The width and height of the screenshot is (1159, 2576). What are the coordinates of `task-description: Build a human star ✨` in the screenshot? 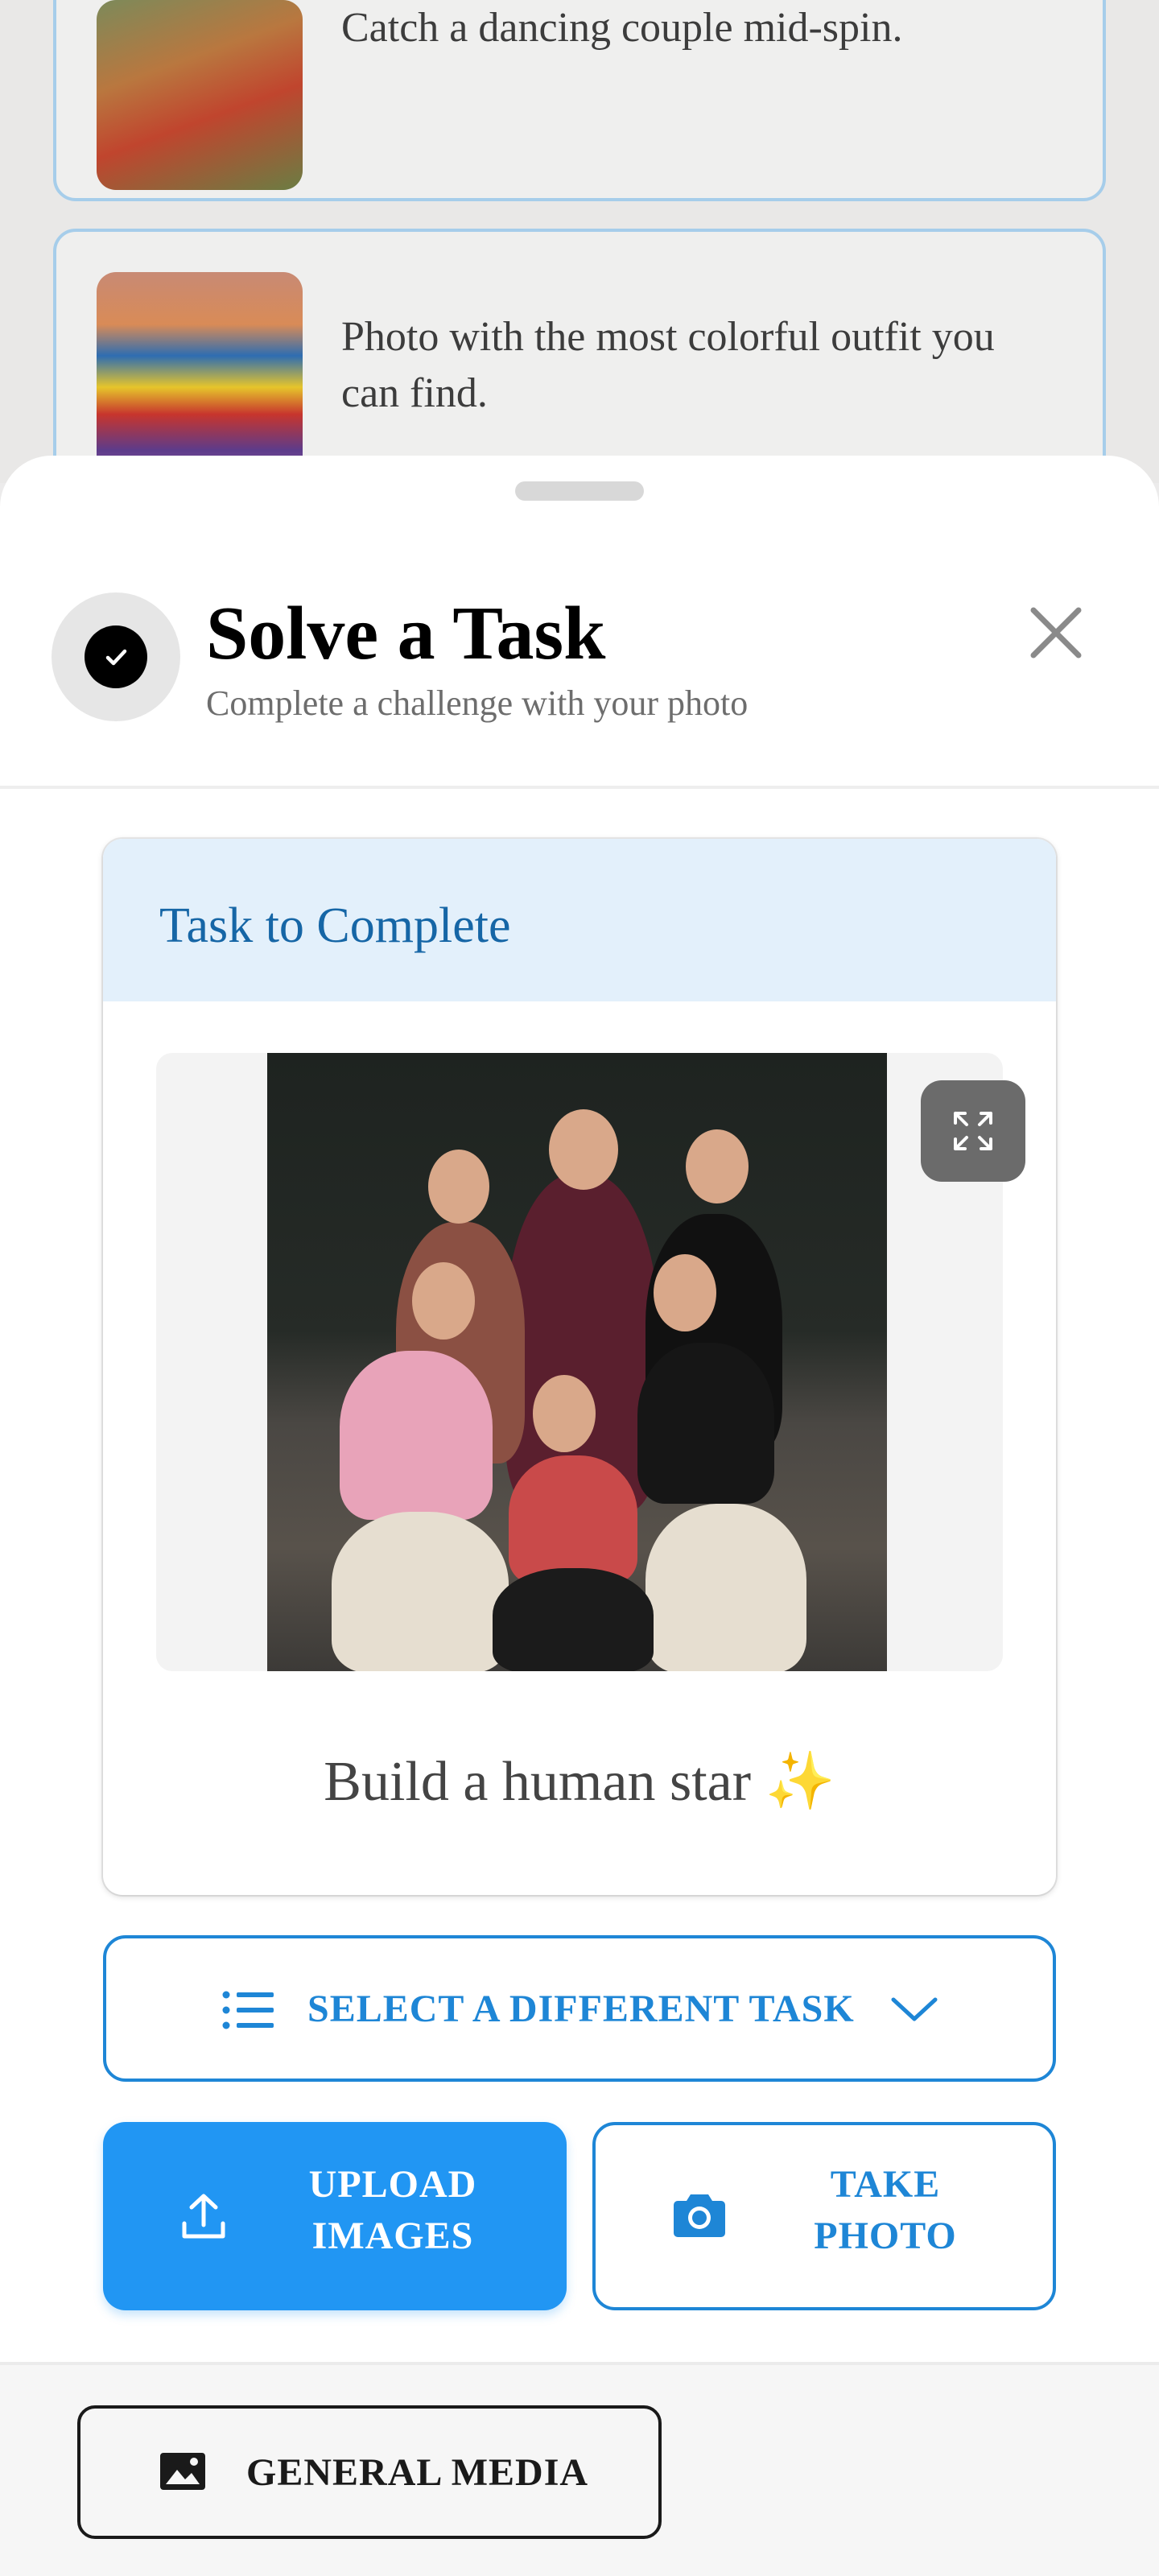 It's located at (579, 1781).